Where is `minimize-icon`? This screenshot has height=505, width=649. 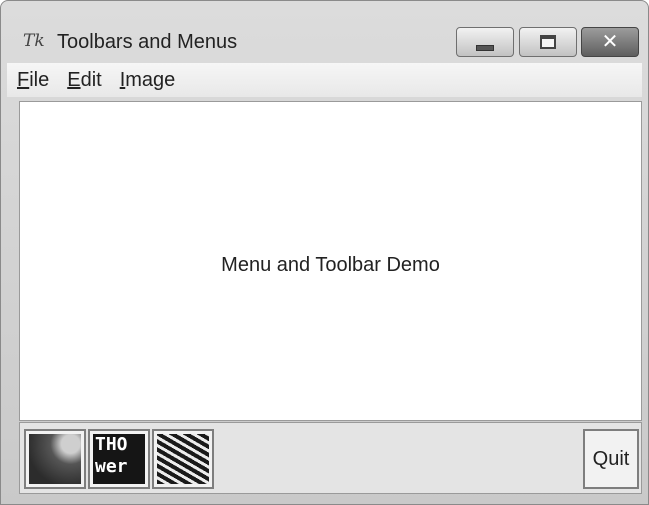
minimize-icon is located at coordinates (485, 48).